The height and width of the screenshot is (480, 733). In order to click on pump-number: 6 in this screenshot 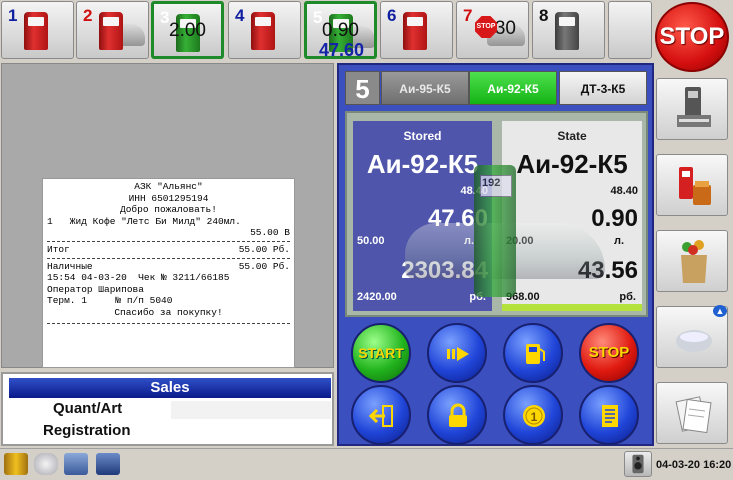, I will do `click(392, 15)`.